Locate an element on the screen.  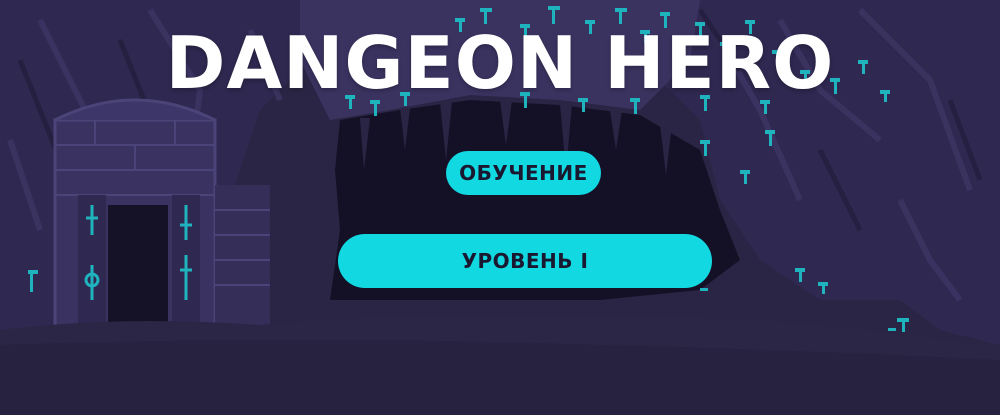
game-title: DANGEON HERO is located at coordinates (500, 63).